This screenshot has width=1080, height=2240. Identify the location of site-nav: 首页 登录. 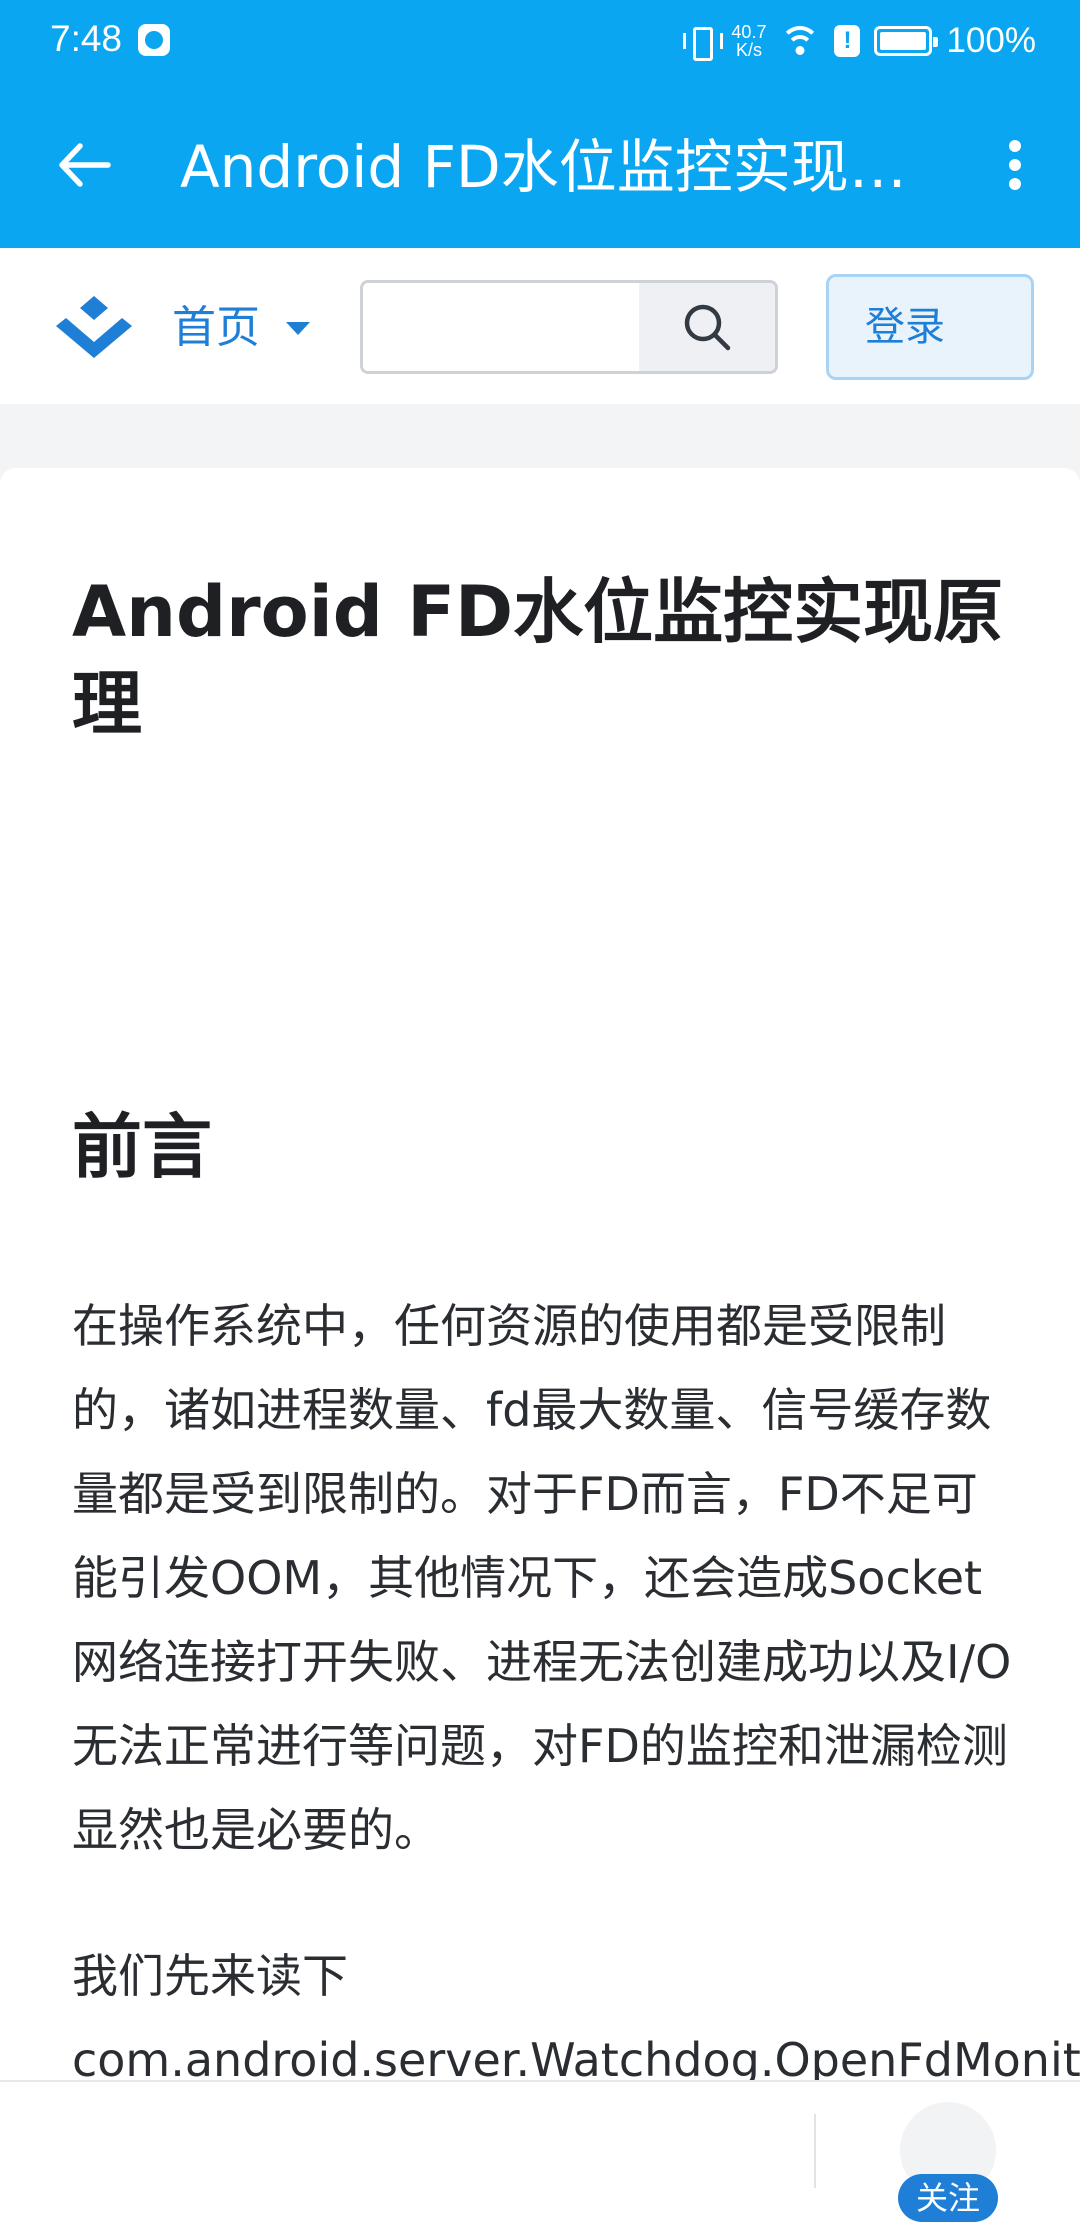
(540, 326).